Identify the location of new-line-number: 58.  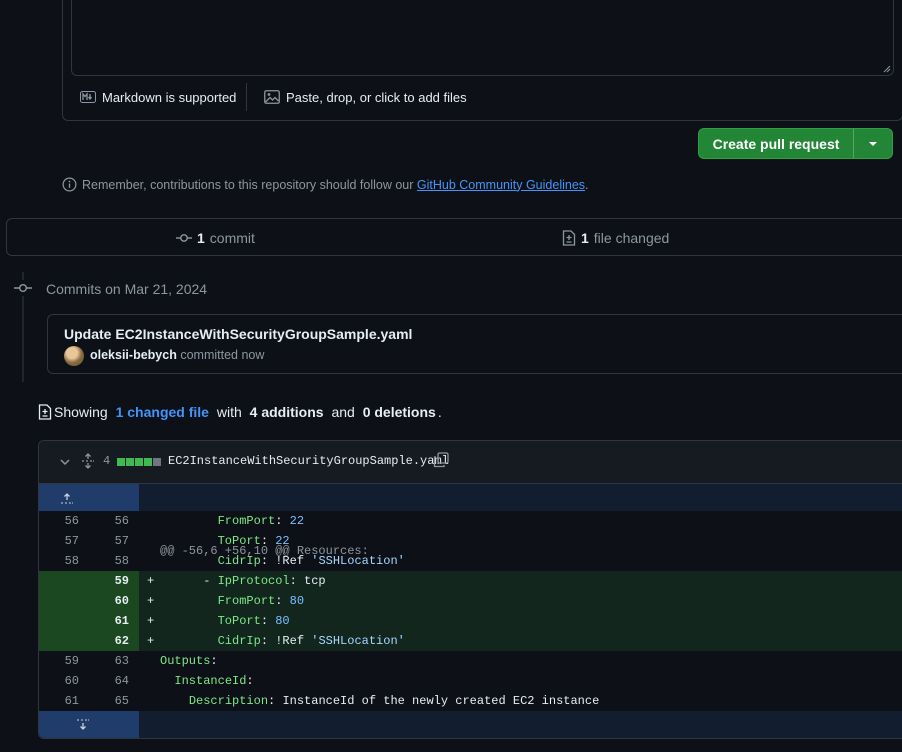
(109, 561).